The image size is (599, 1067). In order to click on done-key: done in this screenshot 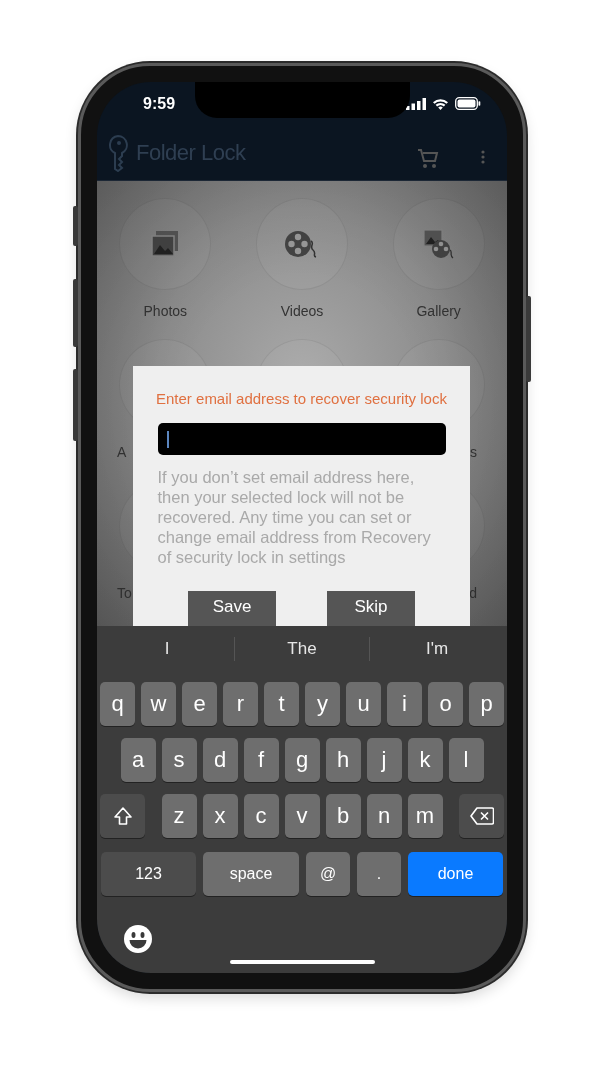, I will do `click(455, 874)`.